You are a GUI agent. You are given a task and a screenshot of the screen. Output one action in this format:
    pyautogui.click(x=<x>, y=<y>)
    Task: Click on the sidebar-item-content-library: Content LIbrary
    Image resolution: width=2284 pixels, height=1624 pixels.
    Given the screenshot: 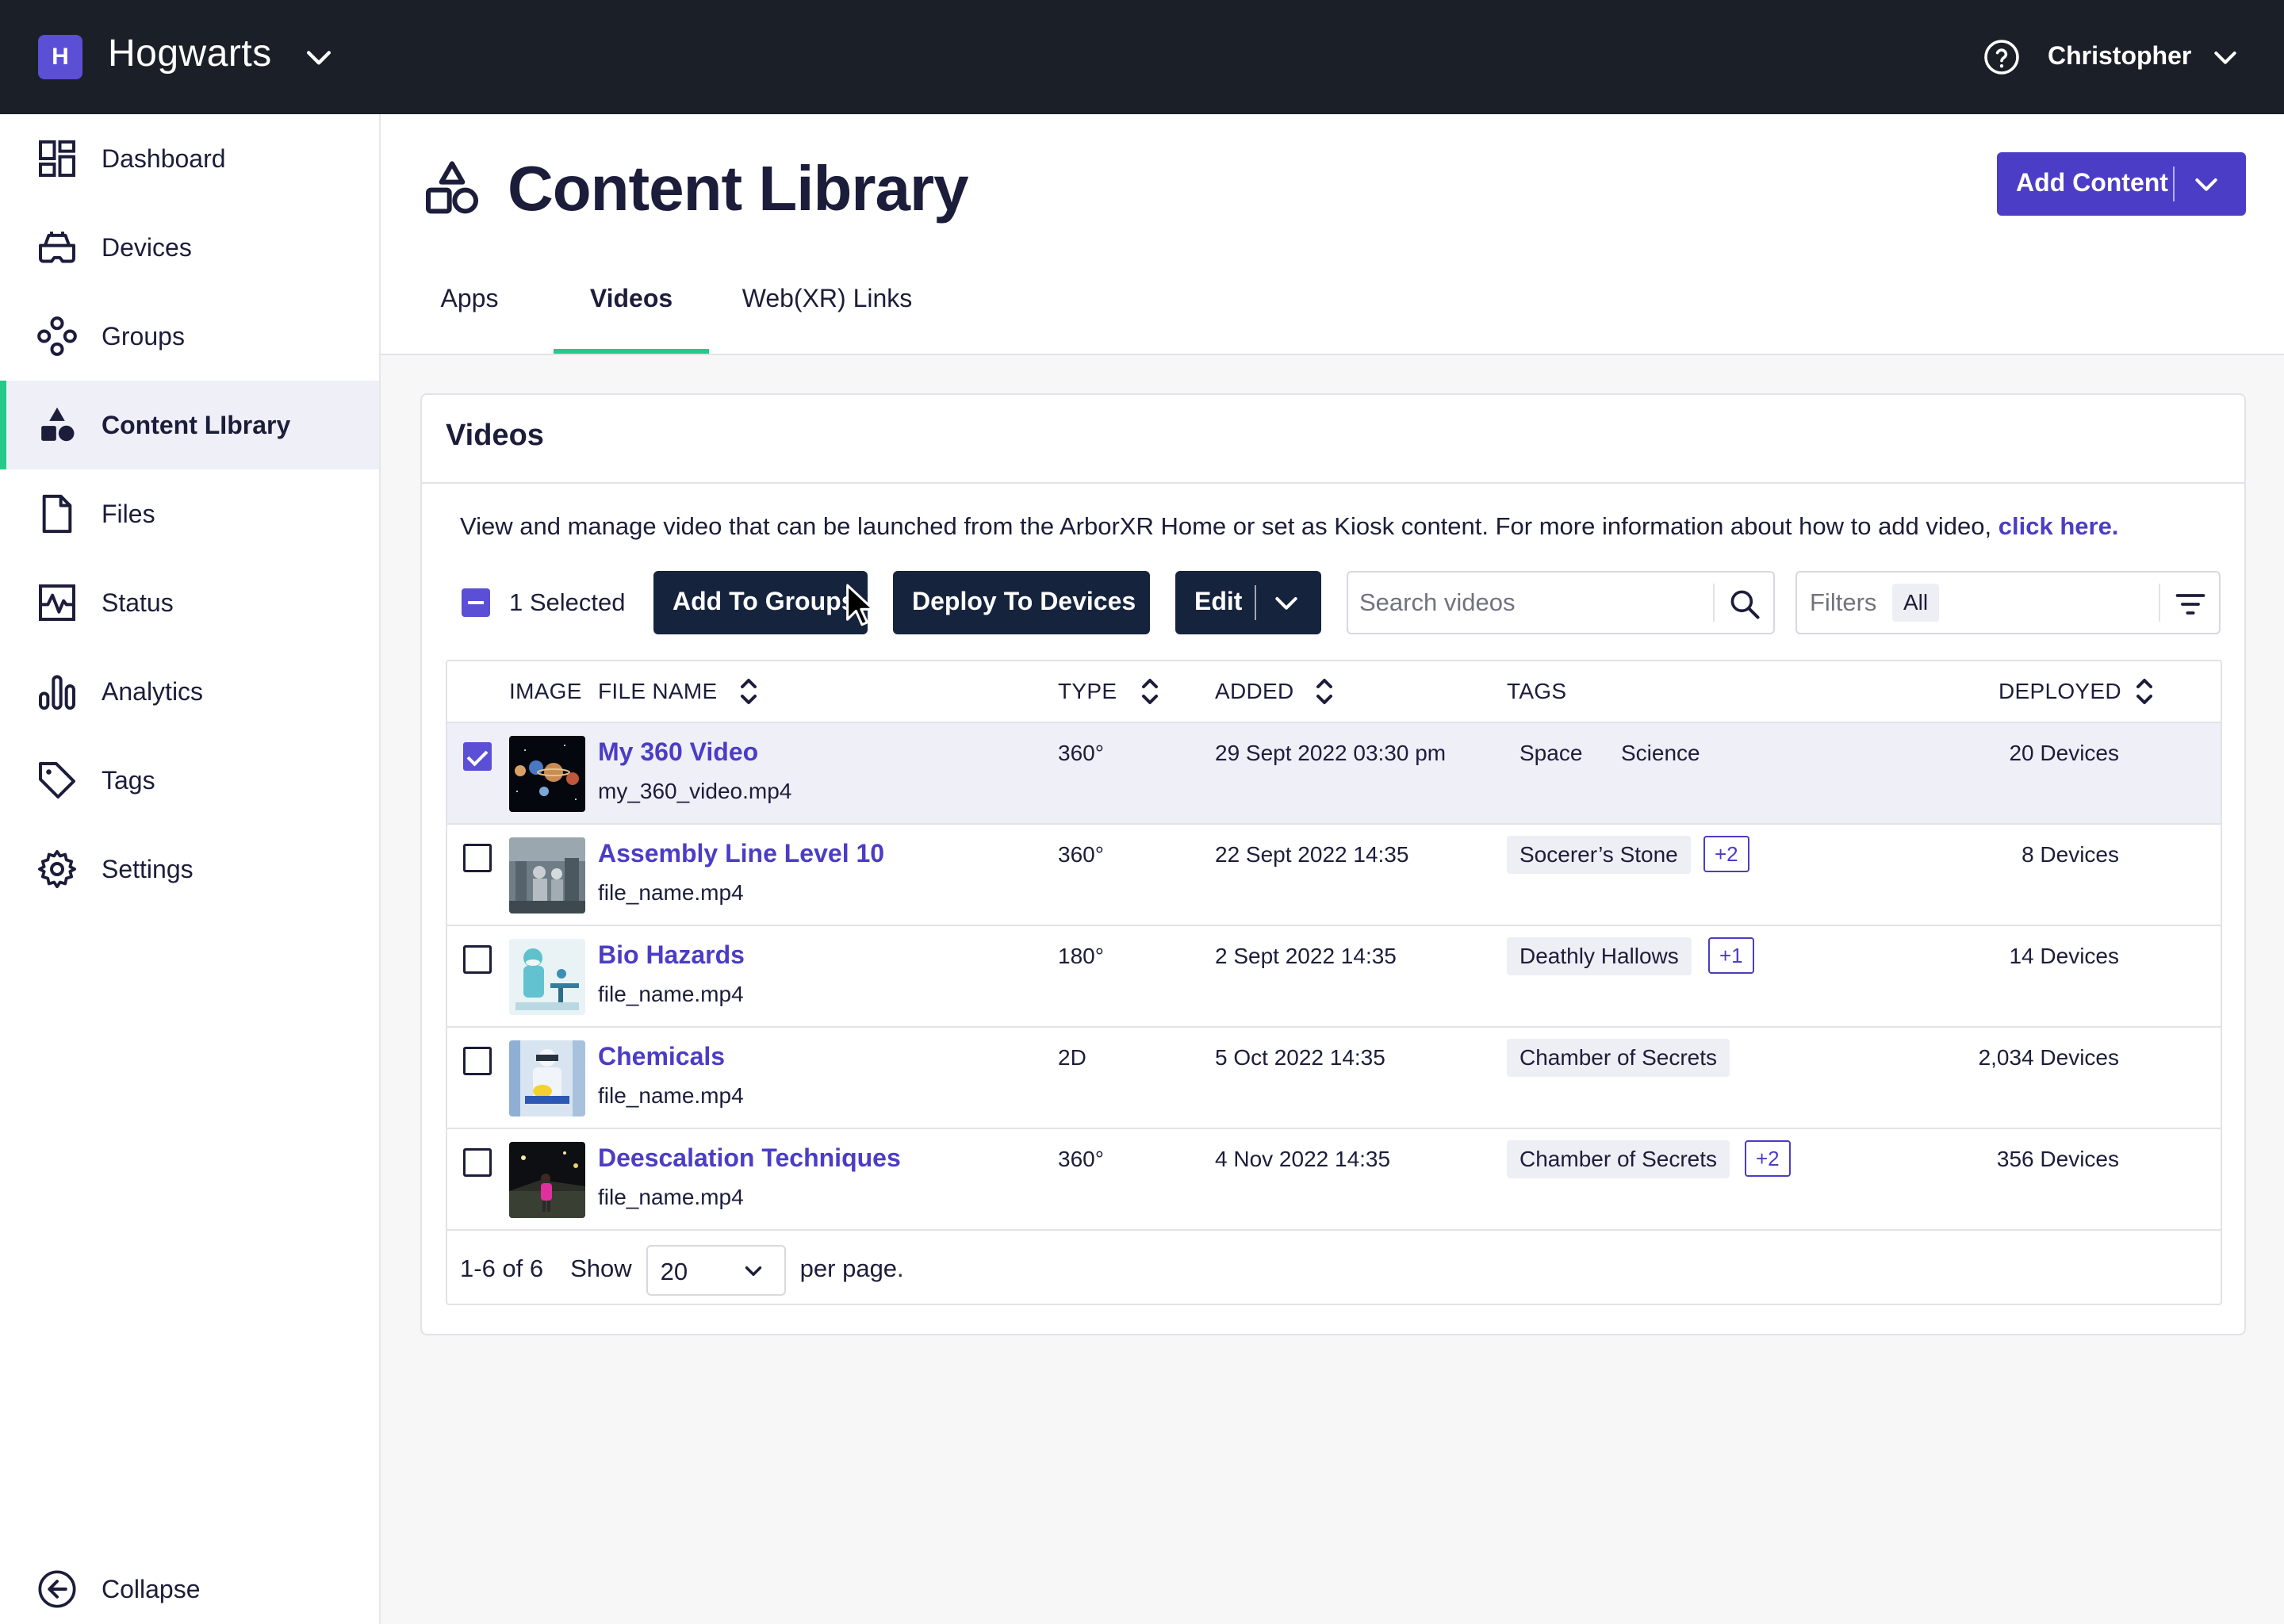 What is the action you would take?
    pyautogui.click(x=189, y=425)
    